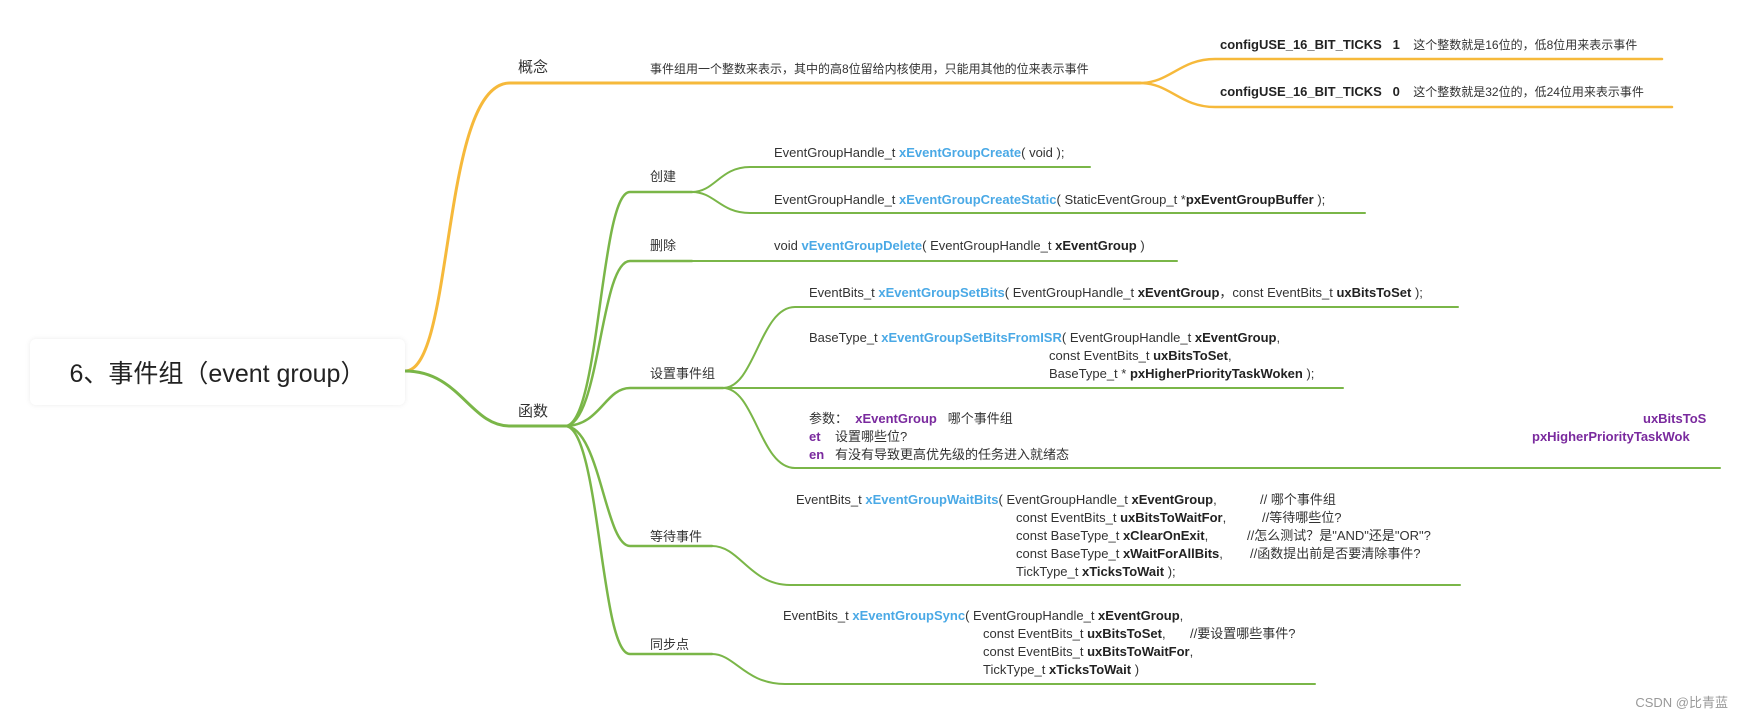 The image size is (1748, 717). I want to click on sync-line-1: const EventBits_t uxBitsToSet,, so click(1074, 634).